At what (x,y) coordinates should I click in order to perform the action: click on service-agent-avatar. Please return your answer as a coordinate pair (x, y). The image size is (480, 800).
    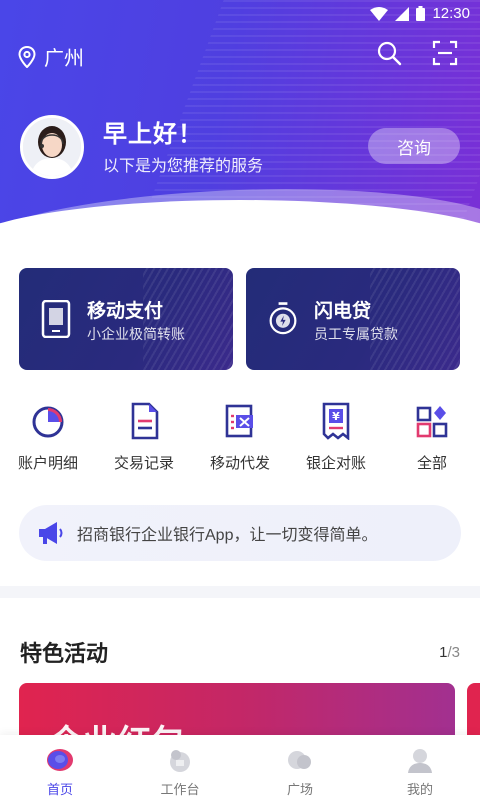
    Looking at the image, I should click on (52, 147).